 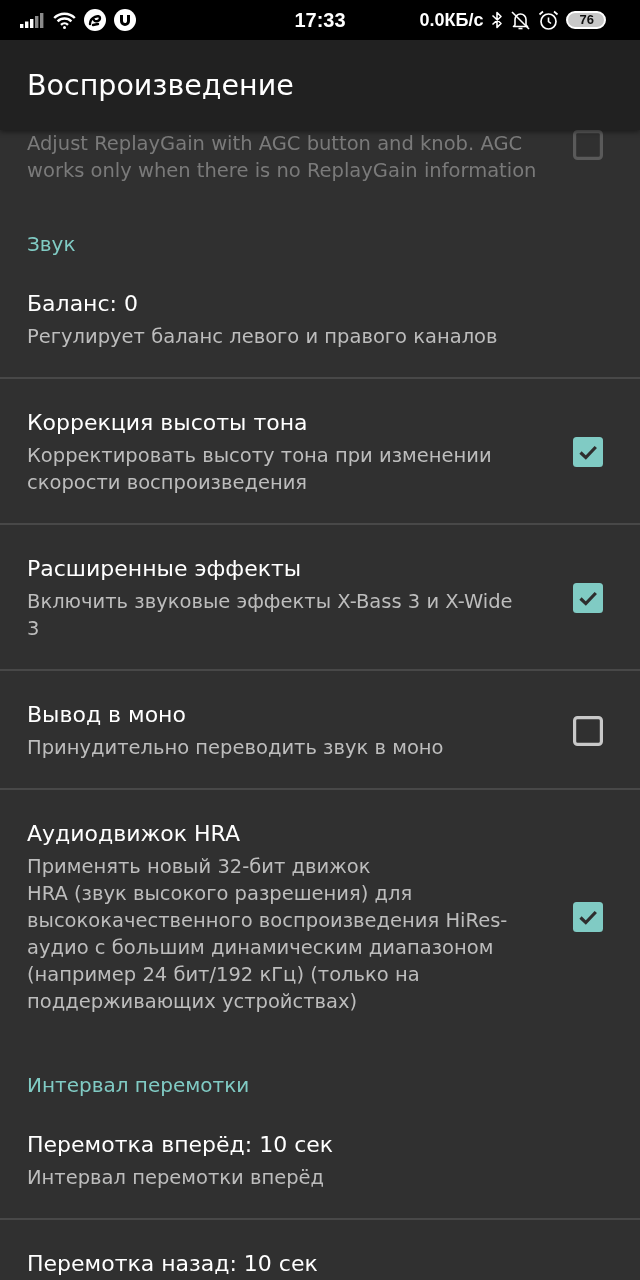 What do you see at coordinates (276, 715) in the screenshot?
I see `setting-title: Вывод в моно` at bounding box center [276, 715].